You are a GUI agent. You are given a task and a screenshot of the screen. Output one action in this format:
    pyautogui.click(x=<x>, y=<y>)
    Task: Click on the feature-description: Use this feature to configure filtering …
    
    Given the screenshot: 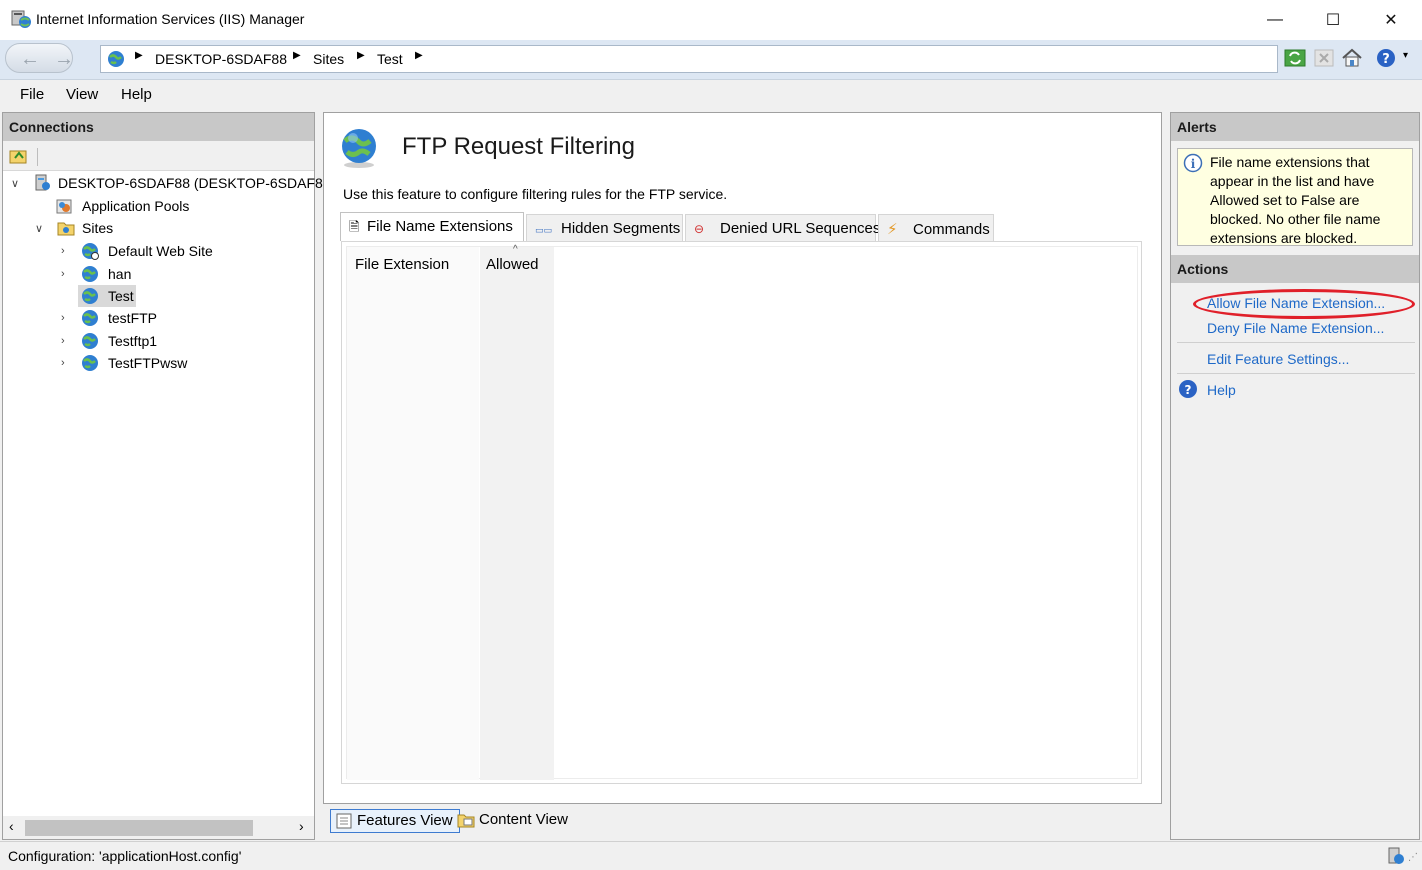 What is the action you would take?
    pyautogui.click(x=535, y=194)
    